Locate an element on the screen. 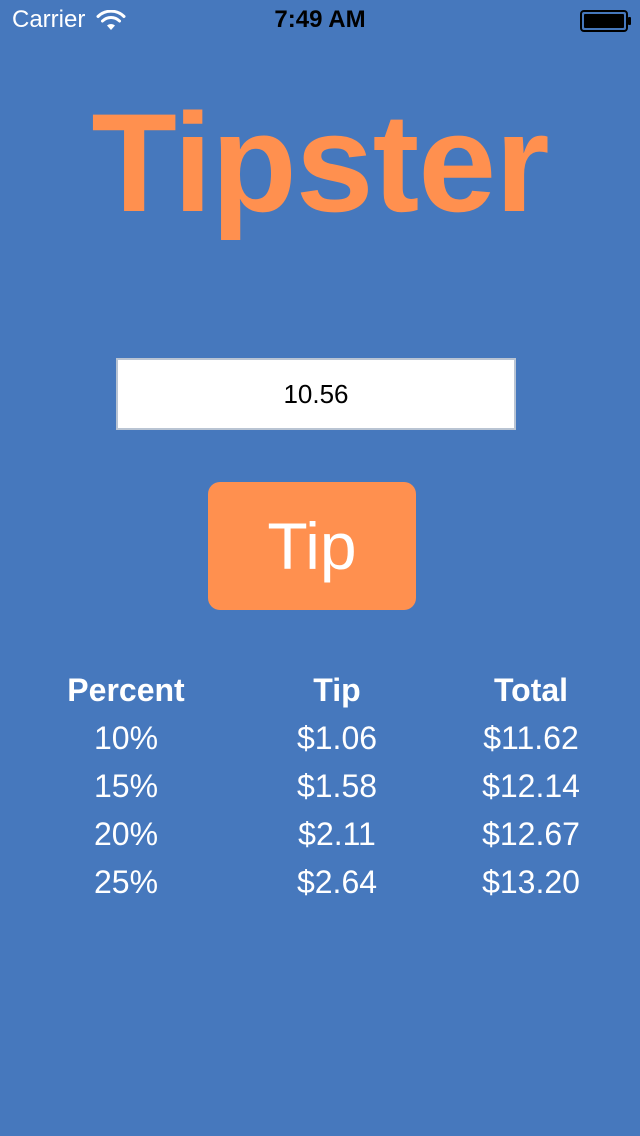 Image resolution: width=640 pixels, height=1136 pixels. app-title: Tipster is located at coordinates (320, 162).